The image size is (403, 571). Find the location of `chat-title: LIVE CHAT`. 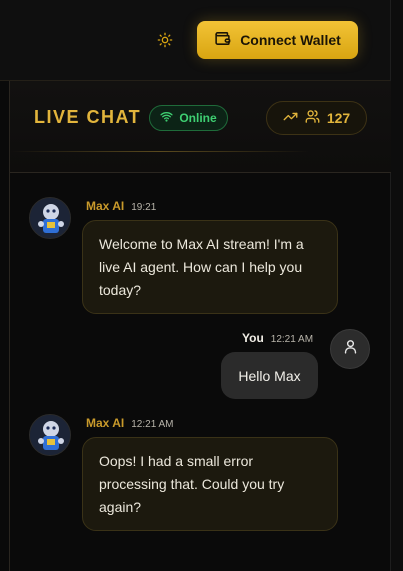

chat-title: LIVE CHAT is located at coordinates (88, 117).